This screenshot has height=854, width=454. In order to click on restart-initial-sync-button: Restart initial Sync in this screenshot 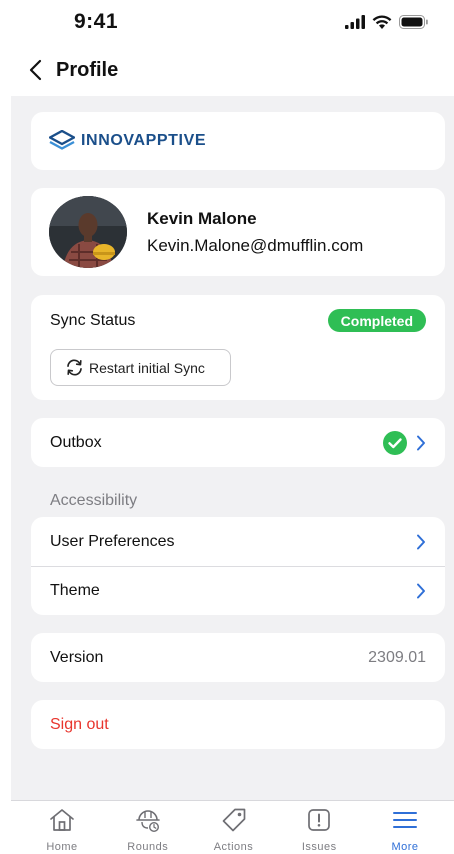, I will do `click(140, 367)`.